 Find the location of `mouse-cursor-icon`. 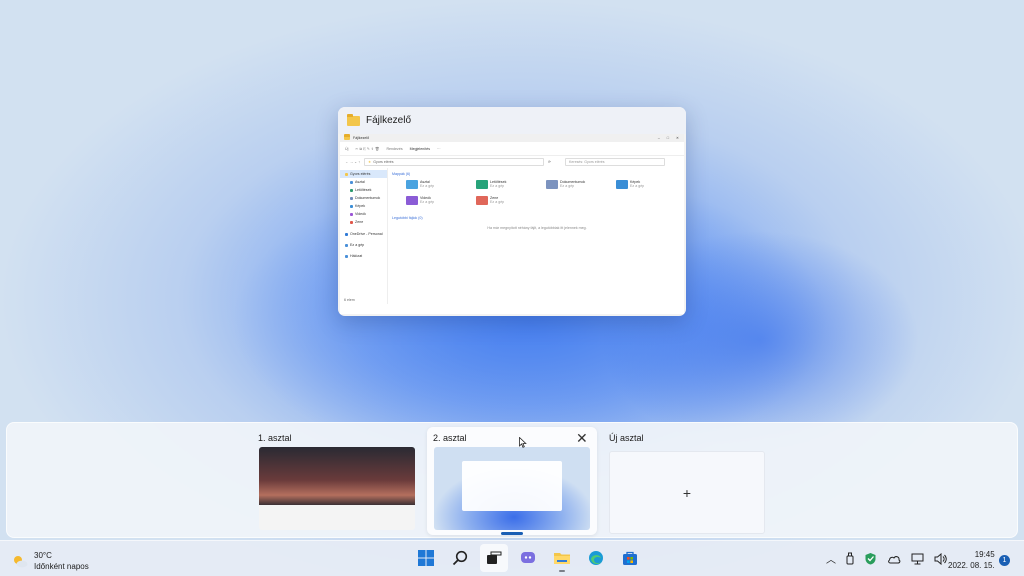

mouse-cursor-icon is located at coordinates (523, 442).